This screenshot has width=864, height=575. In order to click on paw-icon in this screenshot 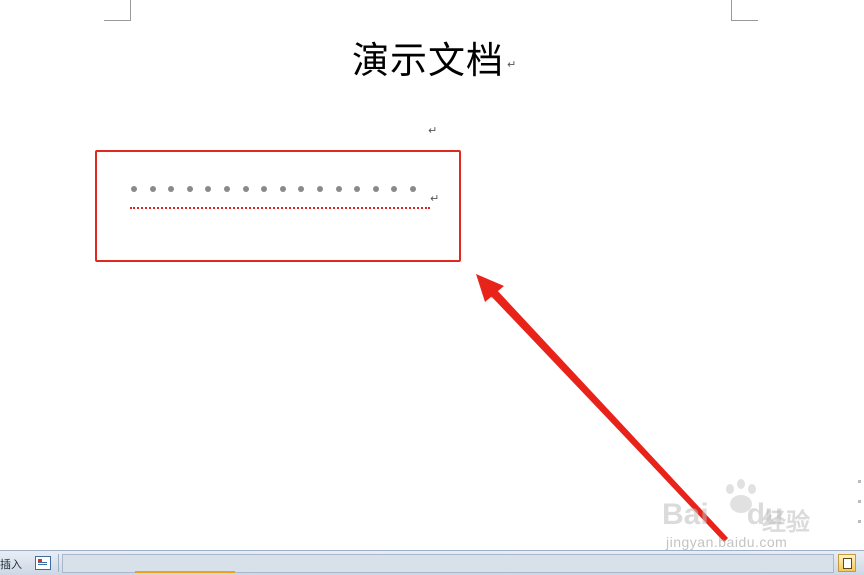, I will do `click(741, 499)`.